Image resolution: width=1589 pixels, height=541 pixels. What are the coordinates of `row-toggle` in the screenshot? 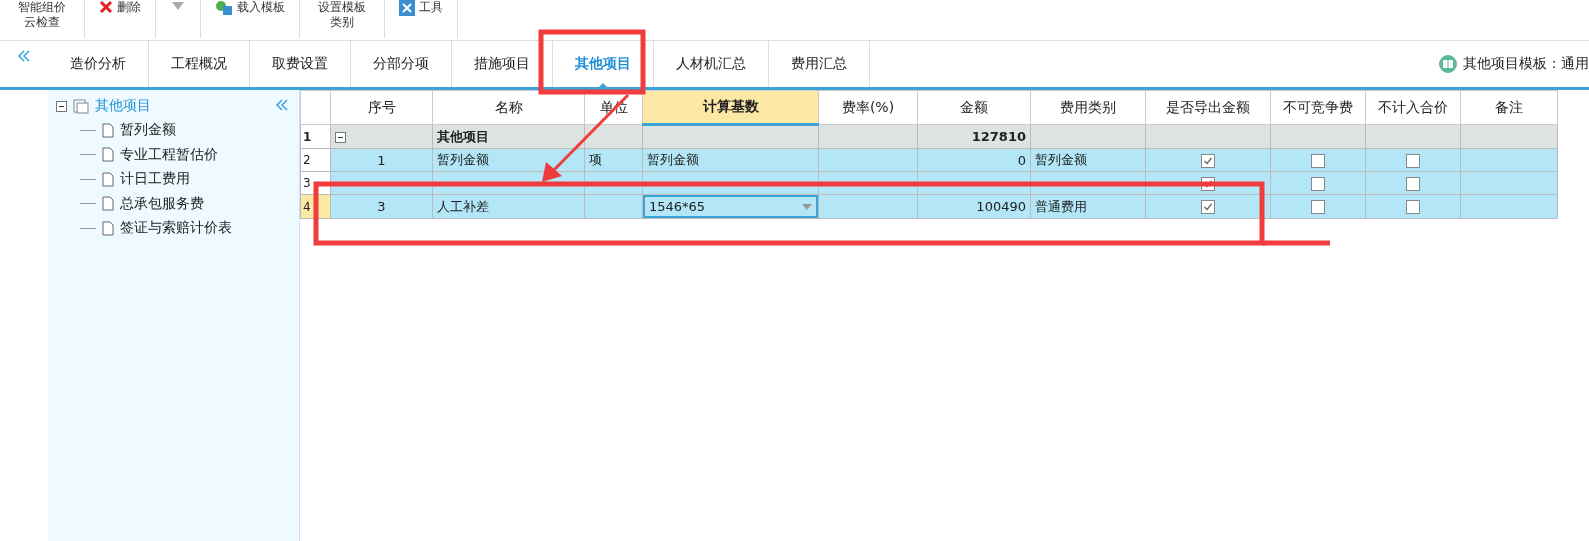 It's located at (340, 137).